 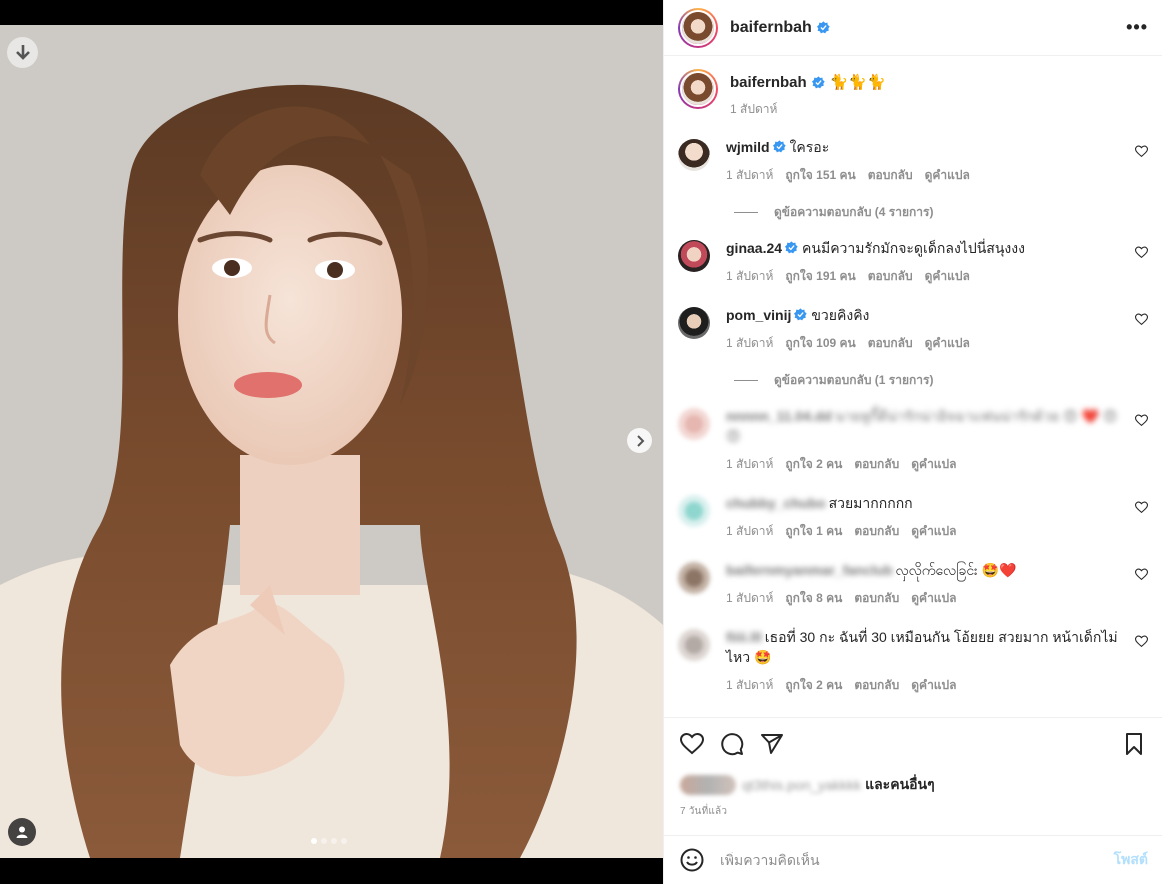 I want to click on comment-text: คนมีความรักมักจะดูเด็กลงไปนี่สนุงงง, so click(x=913, y=248).